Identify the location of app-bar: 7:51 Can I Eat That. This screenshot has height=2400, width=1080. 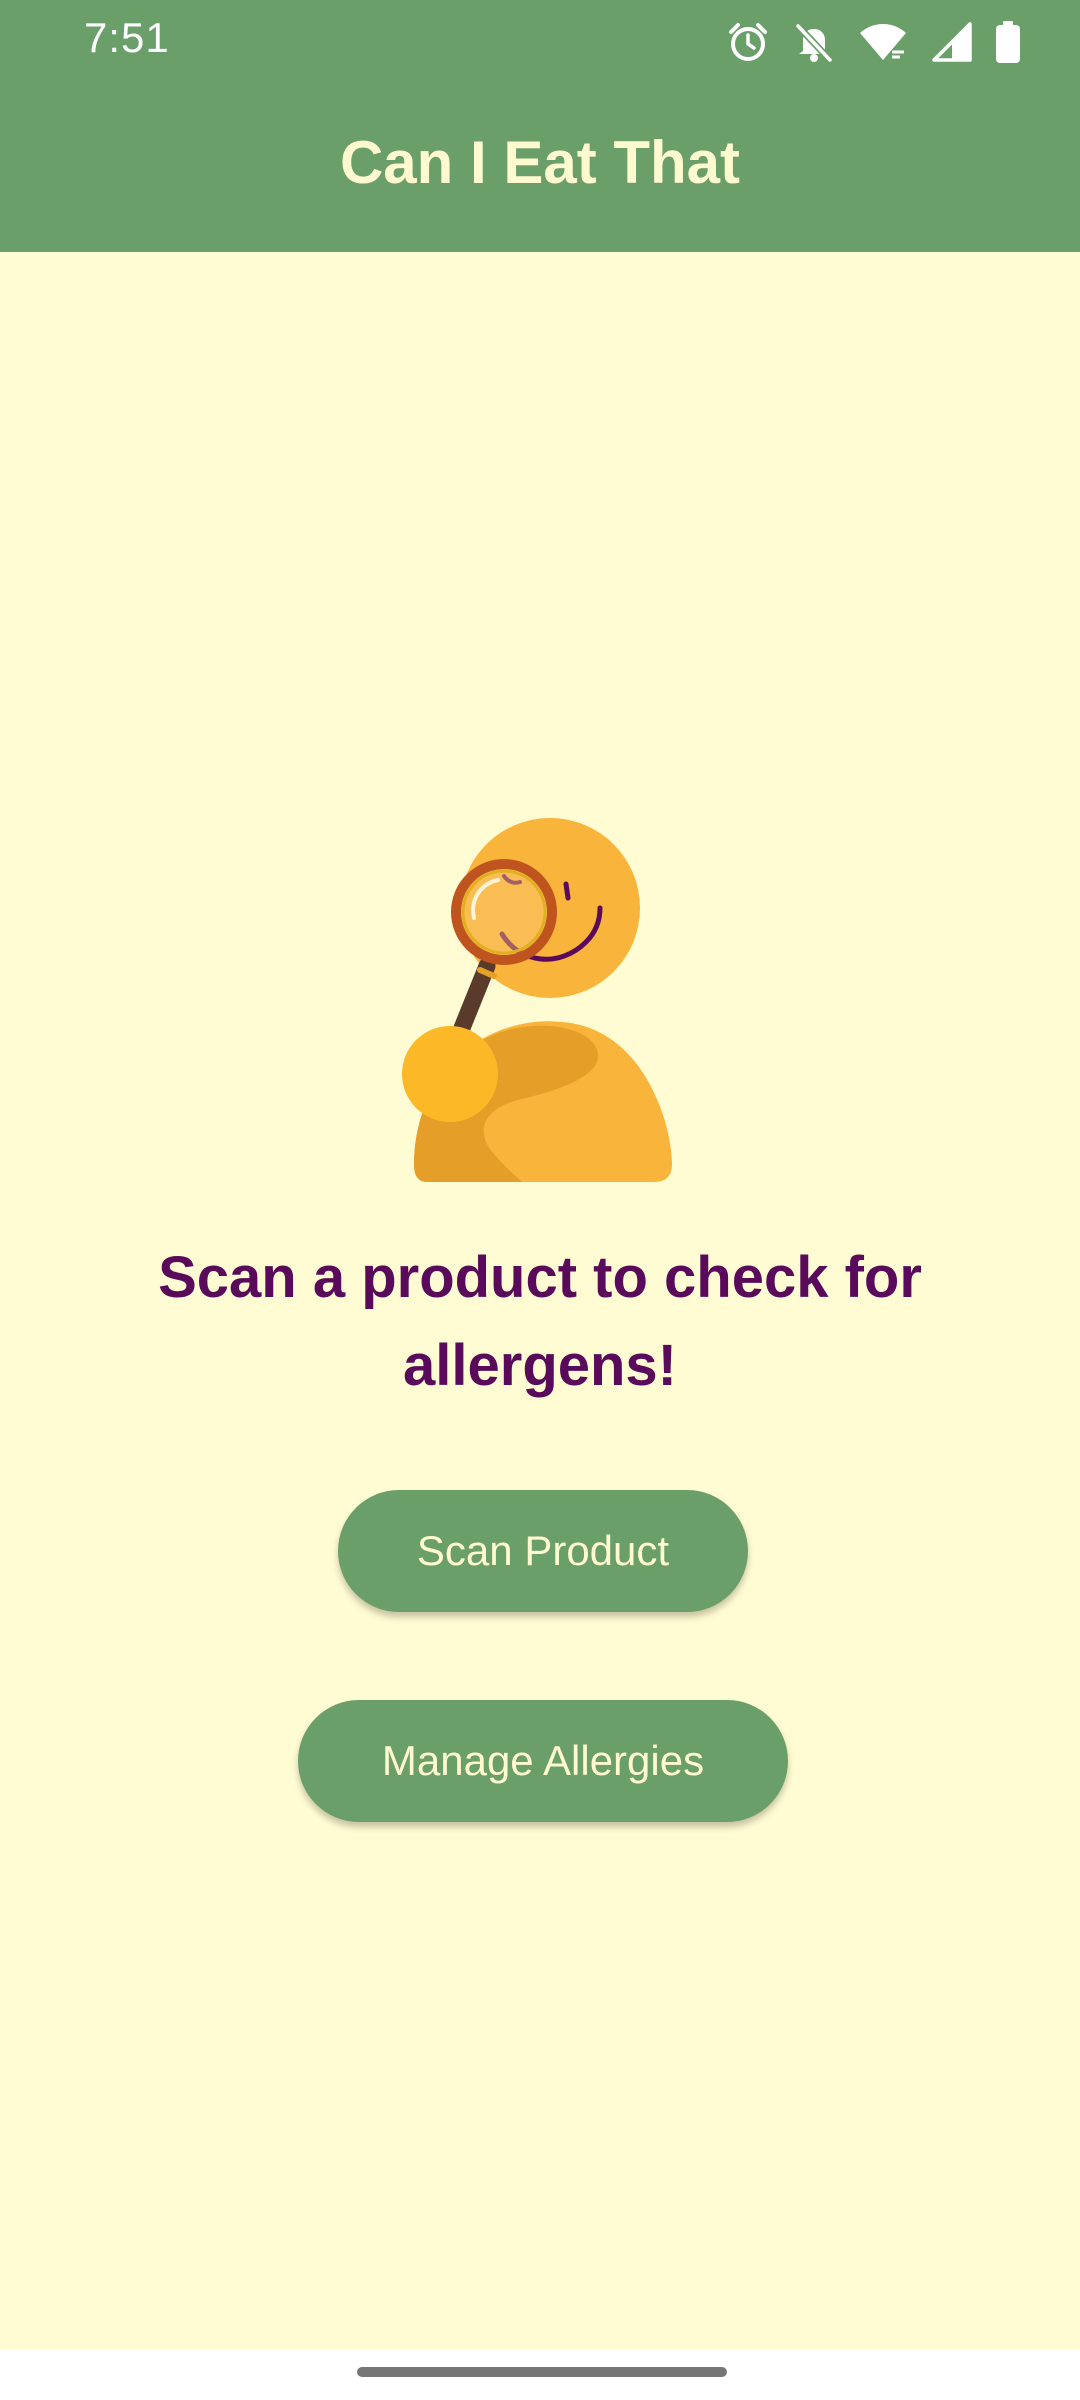
(540, 126).